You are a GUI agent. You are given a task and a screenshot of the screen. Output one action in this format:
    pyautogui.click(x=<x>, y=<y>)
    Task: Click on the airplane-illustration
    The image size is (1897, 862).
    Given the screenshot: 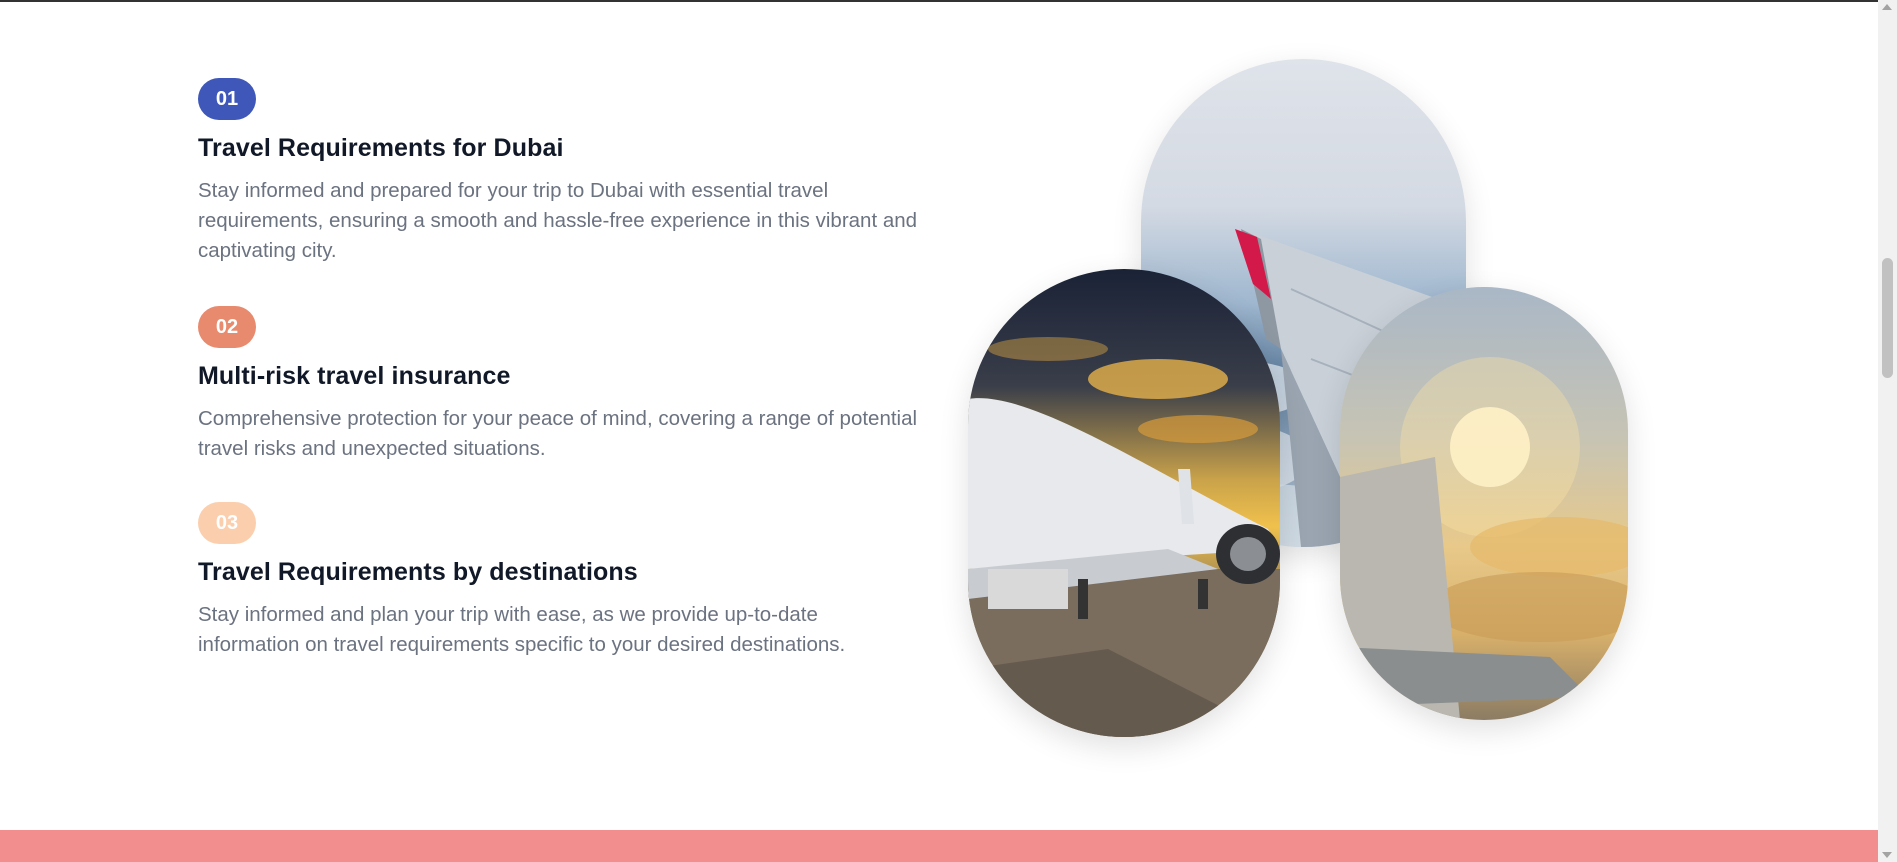 What is the action you would take?
    pyautogui.click(x=1124, y=537)
    